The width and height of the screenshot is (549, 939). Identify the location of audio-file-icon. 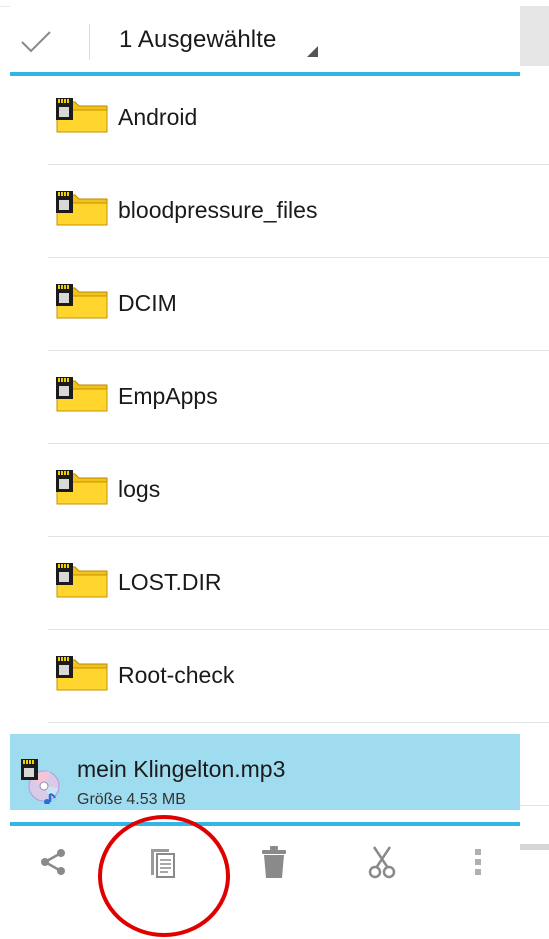
(40, 781).